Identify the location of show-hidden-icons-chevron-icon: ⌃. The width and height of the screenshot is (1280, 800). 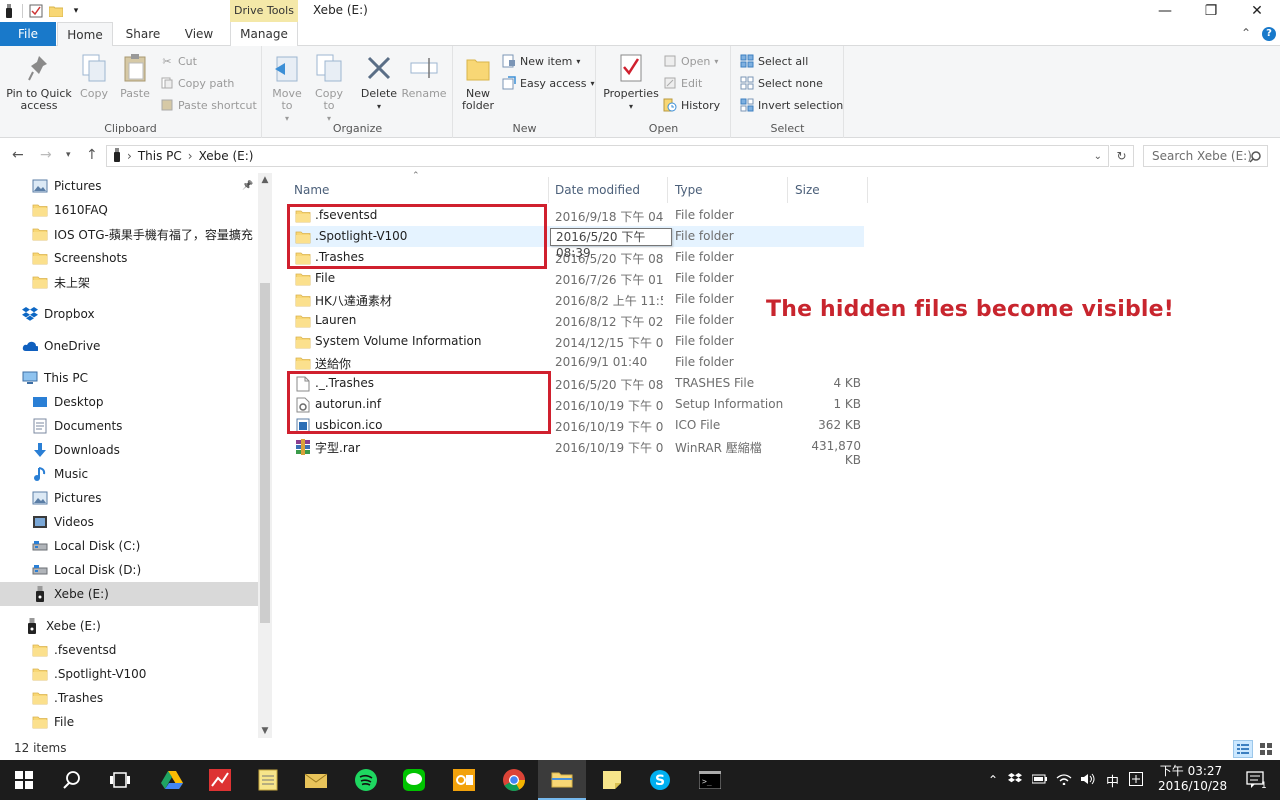
(993, 780).